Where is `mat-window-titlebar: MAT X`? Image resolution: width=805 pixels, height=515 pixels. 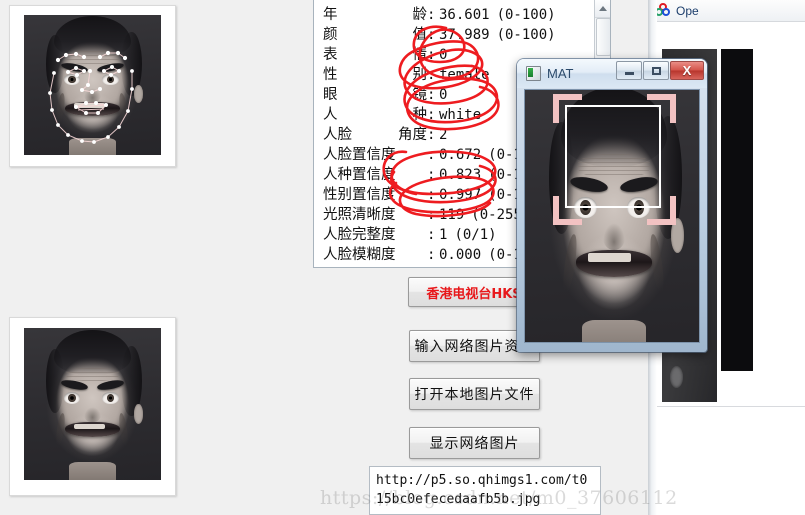
mat-window-titlebar: MAT X is located at coordinates (612, 73).